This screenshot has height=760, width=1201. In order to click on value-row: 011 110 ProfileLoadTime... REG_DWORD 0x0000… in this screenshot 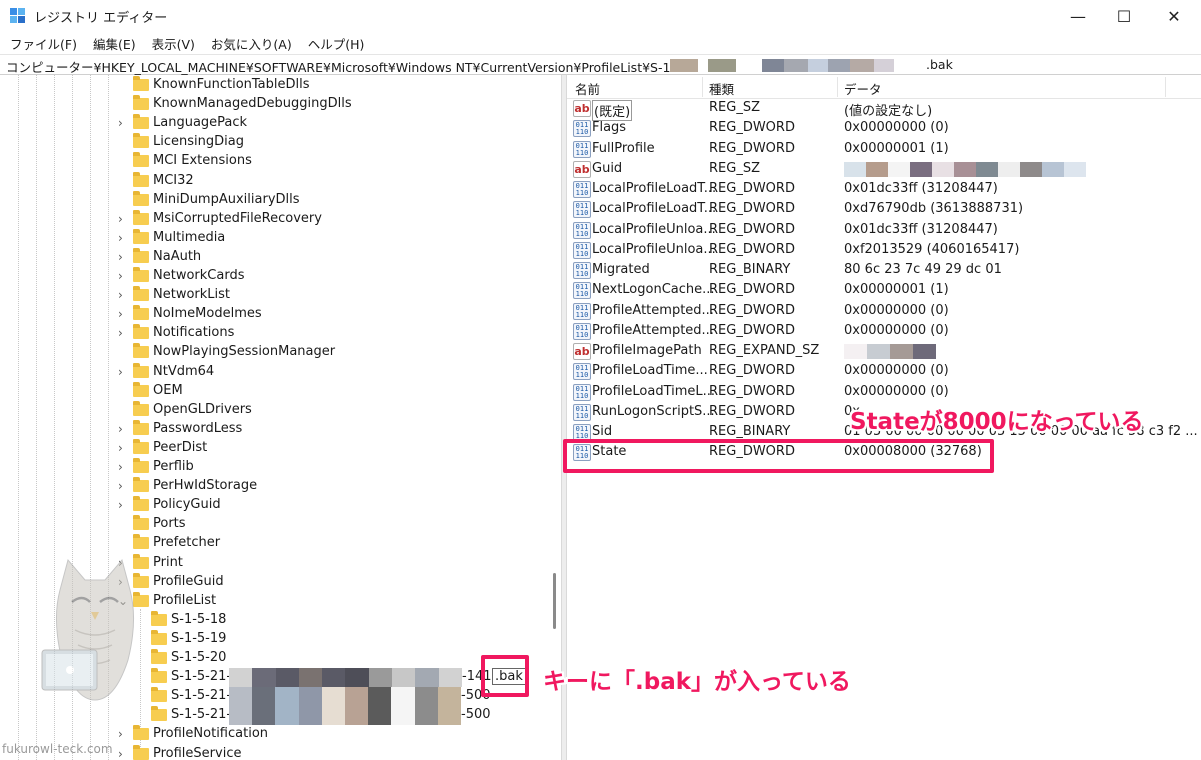, I will do `click(884, 371)`.